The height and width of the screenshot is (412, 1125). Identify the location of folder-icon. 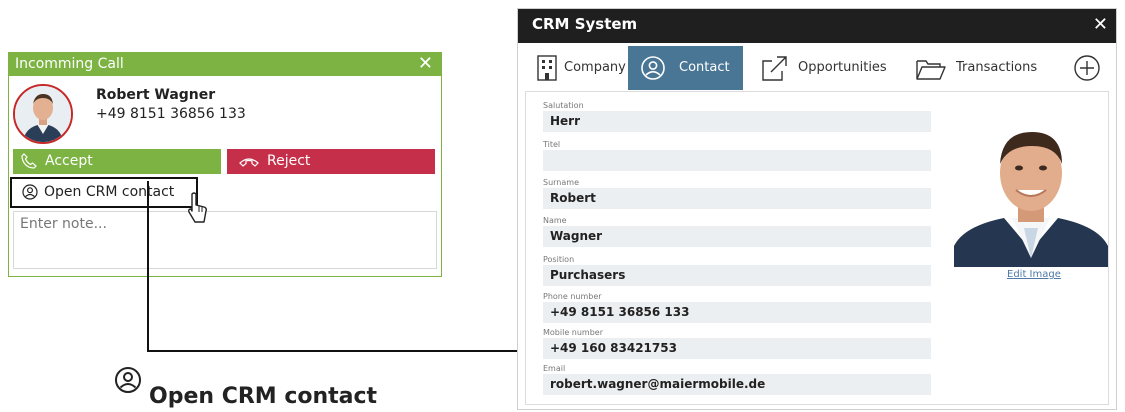
(931, 70).